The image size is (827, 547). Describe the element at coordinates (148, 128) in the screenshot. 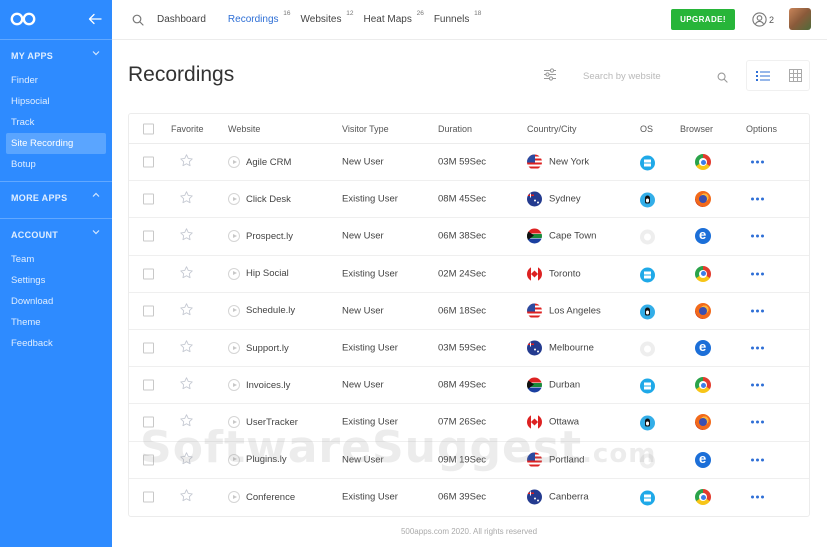

I see `select-all-checkbox` at that location.